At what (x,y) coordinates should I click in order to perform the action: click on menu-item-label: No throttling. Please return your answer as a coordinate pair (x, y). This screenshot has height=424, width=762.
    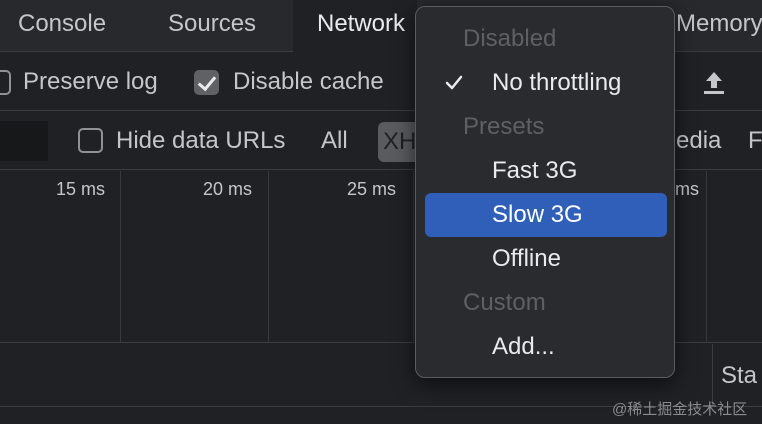
    Looking at the image, I should click on (557, 82).